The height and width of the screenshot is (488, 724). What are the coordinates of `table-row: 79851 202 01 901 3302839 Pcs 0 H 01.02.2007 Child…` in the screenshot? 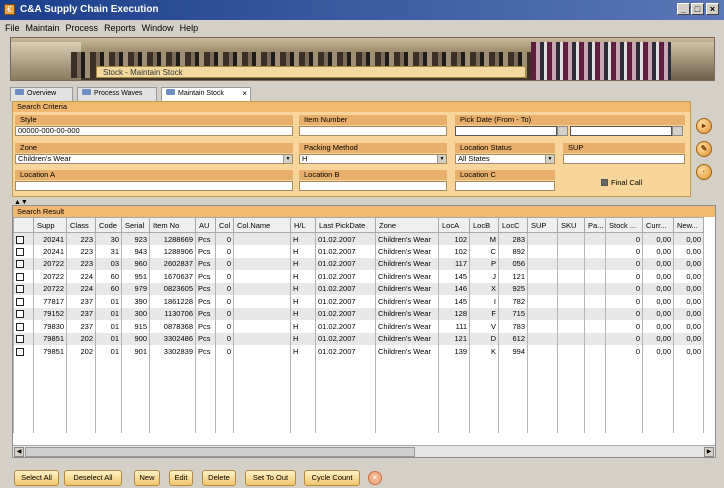 It's located at (358, 351).